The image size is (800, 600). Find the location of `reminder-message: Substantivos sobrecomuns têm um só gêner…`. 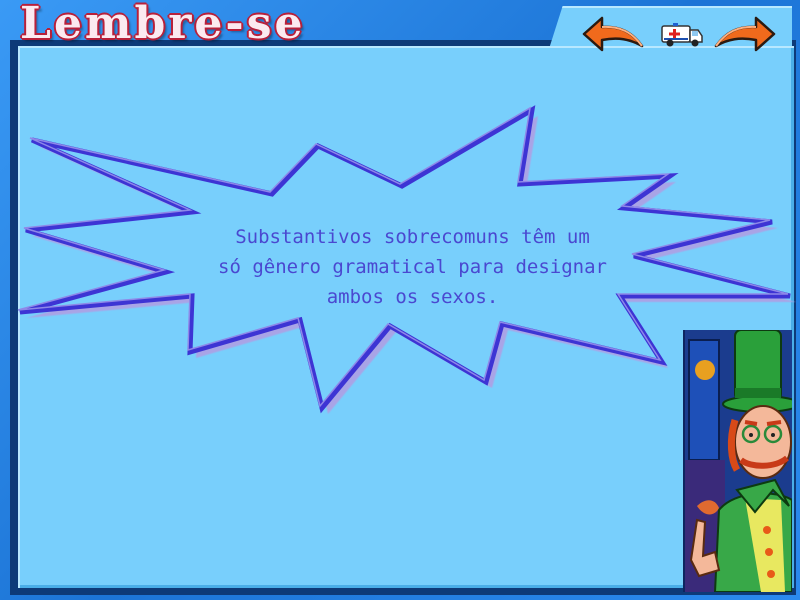

reminder-message: Substantivos sobrecomuns têm um só gêner… is located at coordinates (412, 267).